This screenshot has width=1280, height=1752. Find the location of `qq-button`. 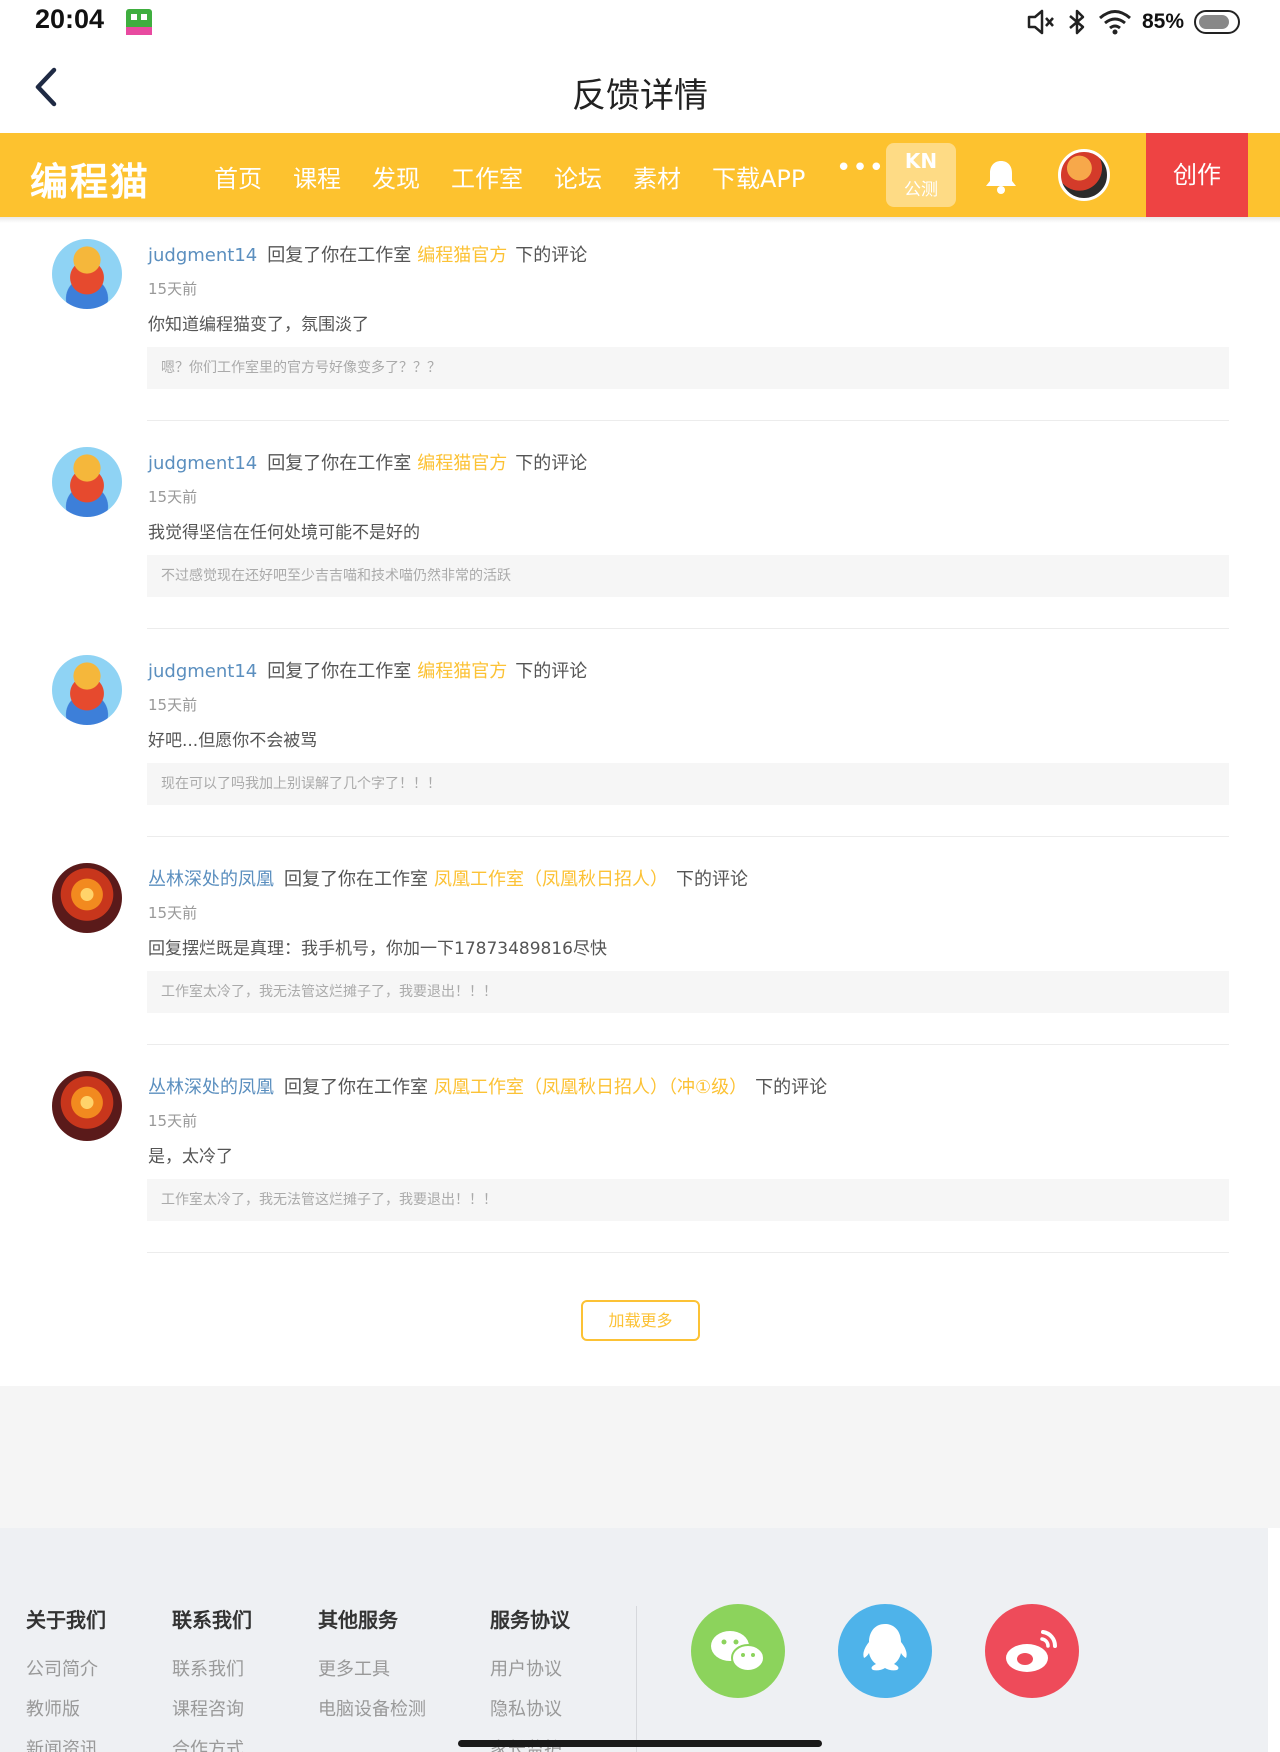

qq-button is located at coordinates (885, 1651).